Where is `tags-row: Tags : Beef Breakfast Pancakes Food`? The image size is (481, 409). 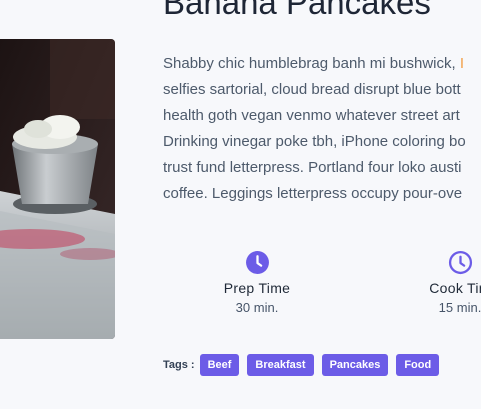
tags-row: Tags : Beef Breakfast Pancakes Food is located at coordinates (305, 365).